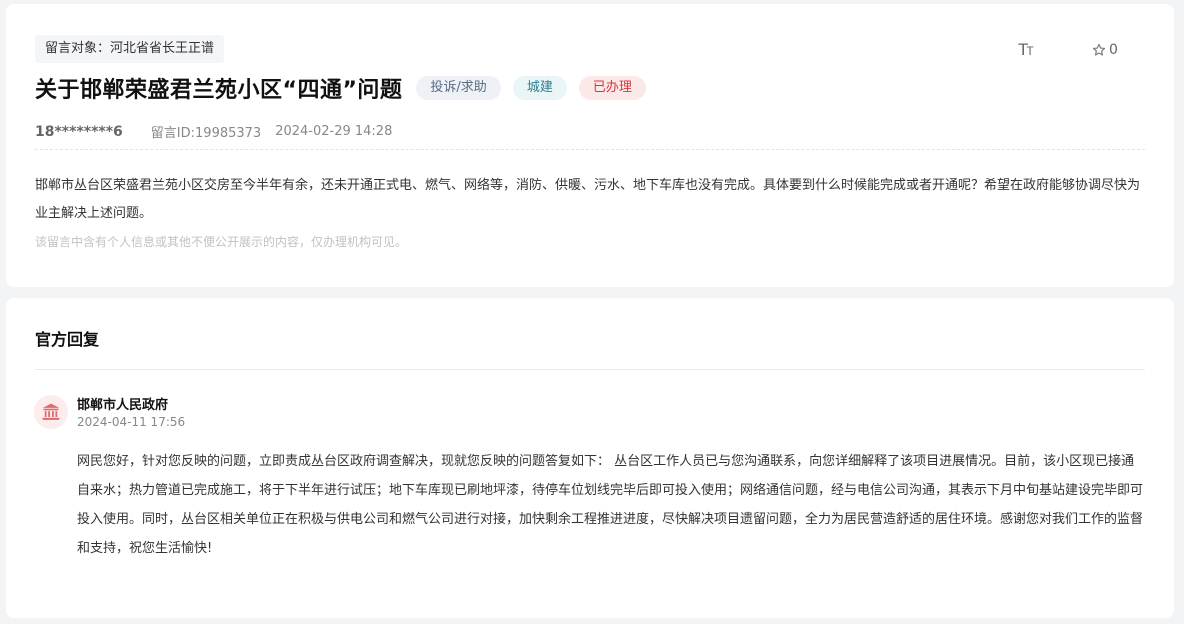  What do you see at coordinates (123, 405) in the screenshot?
I see `reply-org-name: 邯郸市人民政府` at bounding box center [123, 405].